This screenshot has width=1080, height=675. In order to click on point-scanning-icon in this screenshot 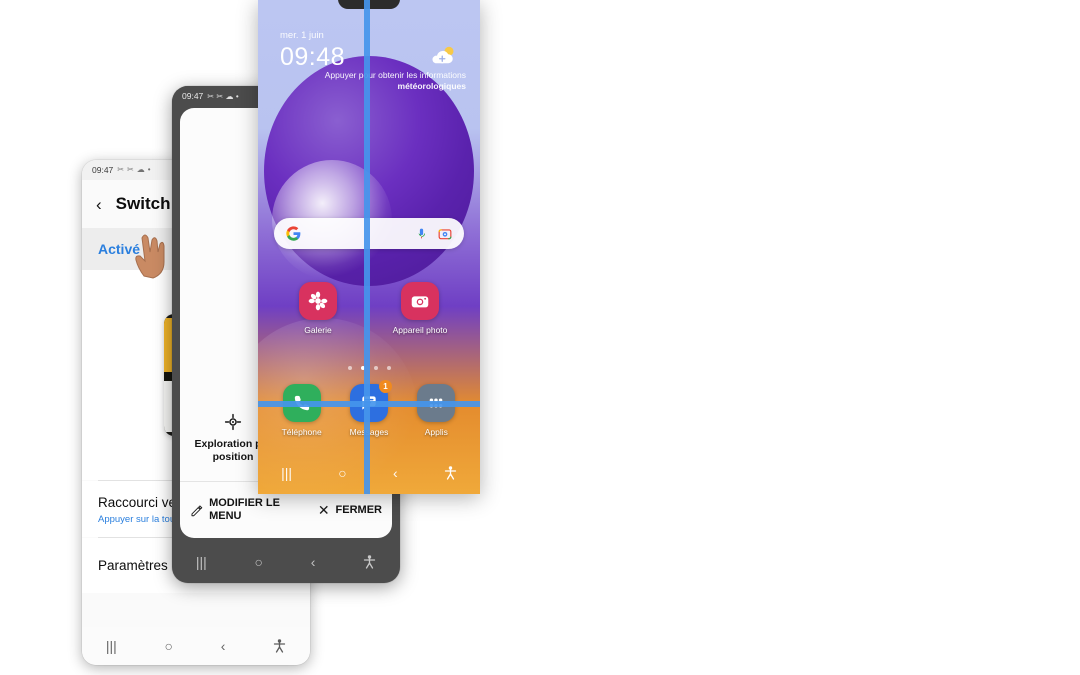, I will do `click(233, 422)`.